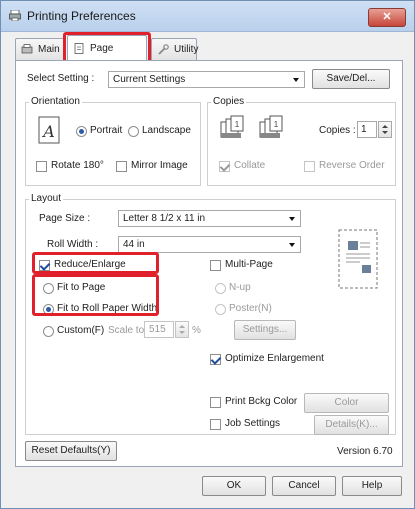 This screenshot has width=415, height=509. I want to click on layout-title: Layout, so click(46, 198).